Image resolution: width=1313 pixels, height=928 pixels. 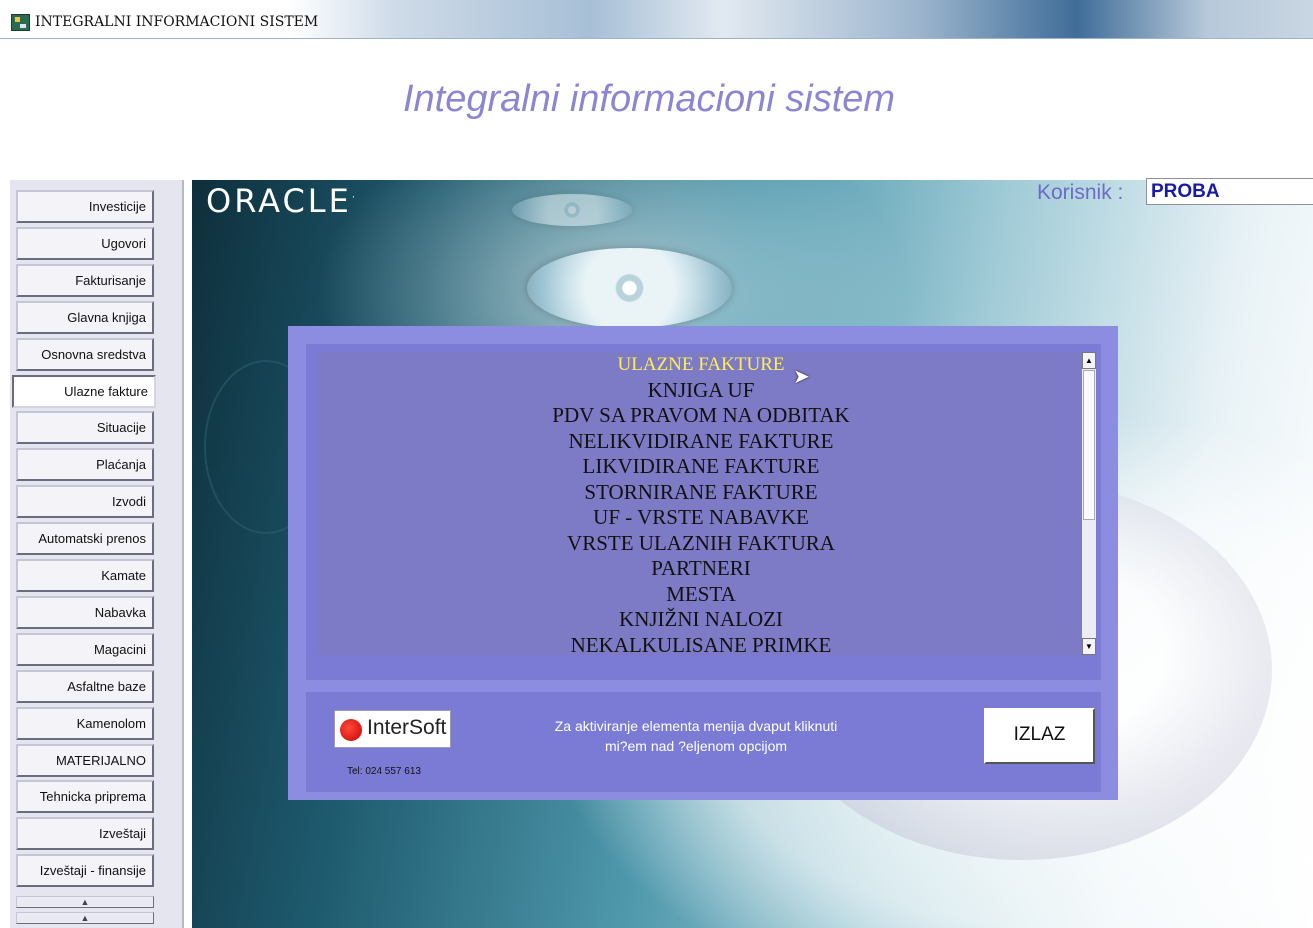 What do you see at coordinates (701, 467) in the screenshot?
I see `list-item: LIKVIDIRANE FAKTURE` at bounding box center [701, 467].